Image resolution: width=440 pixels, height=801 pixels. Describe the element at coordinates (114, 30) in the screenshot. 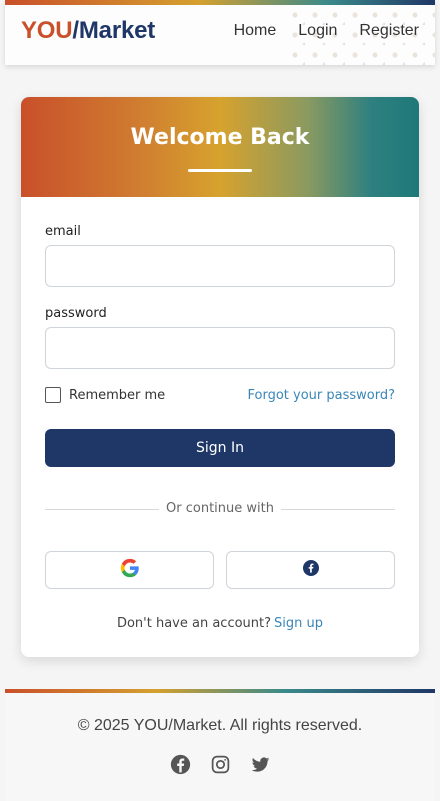

I see `logo-market-text: /Market` at that location.